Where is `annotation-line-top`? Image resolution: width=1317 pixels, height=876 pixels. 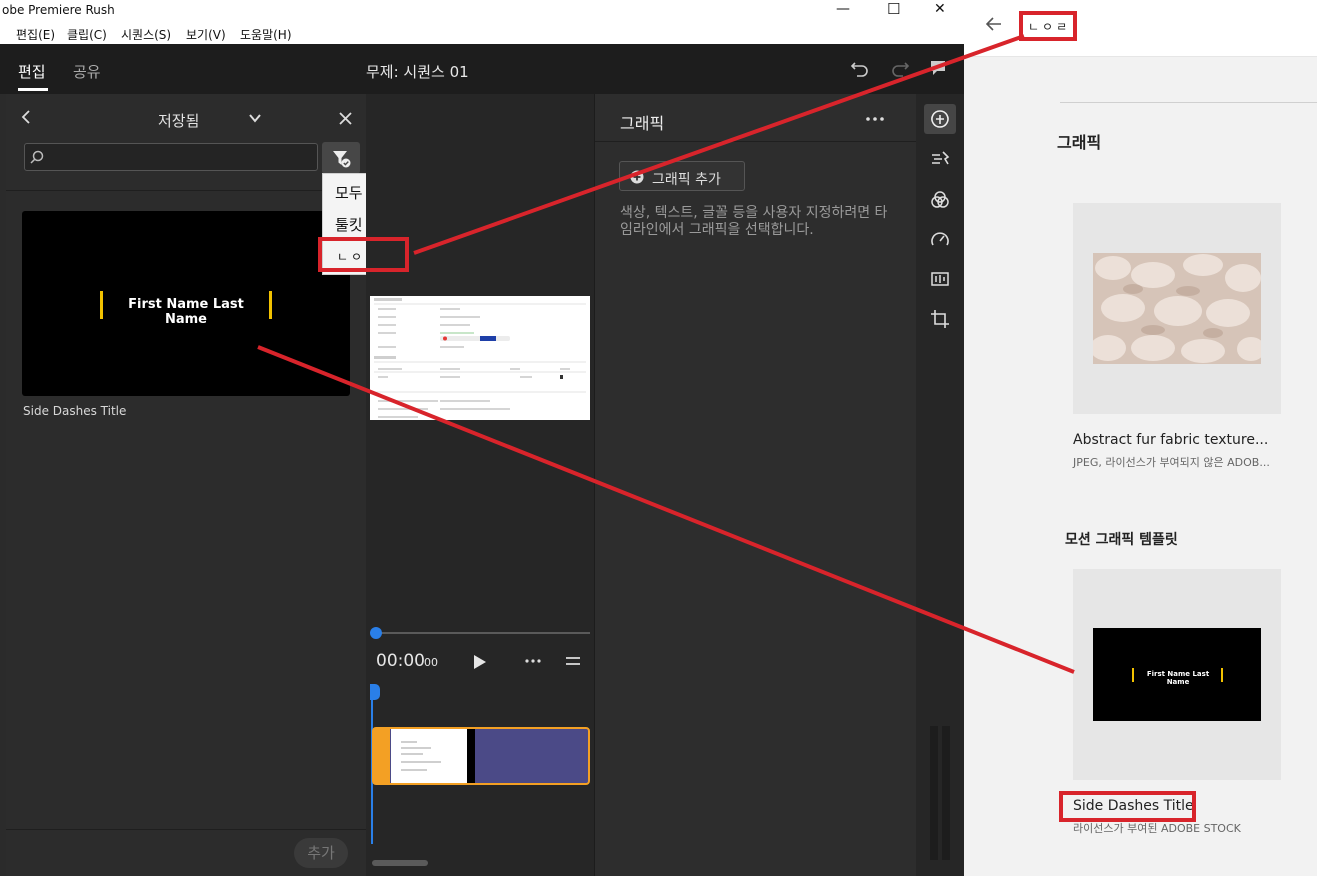
annotation-line-top is located at coordinates (719, 144).